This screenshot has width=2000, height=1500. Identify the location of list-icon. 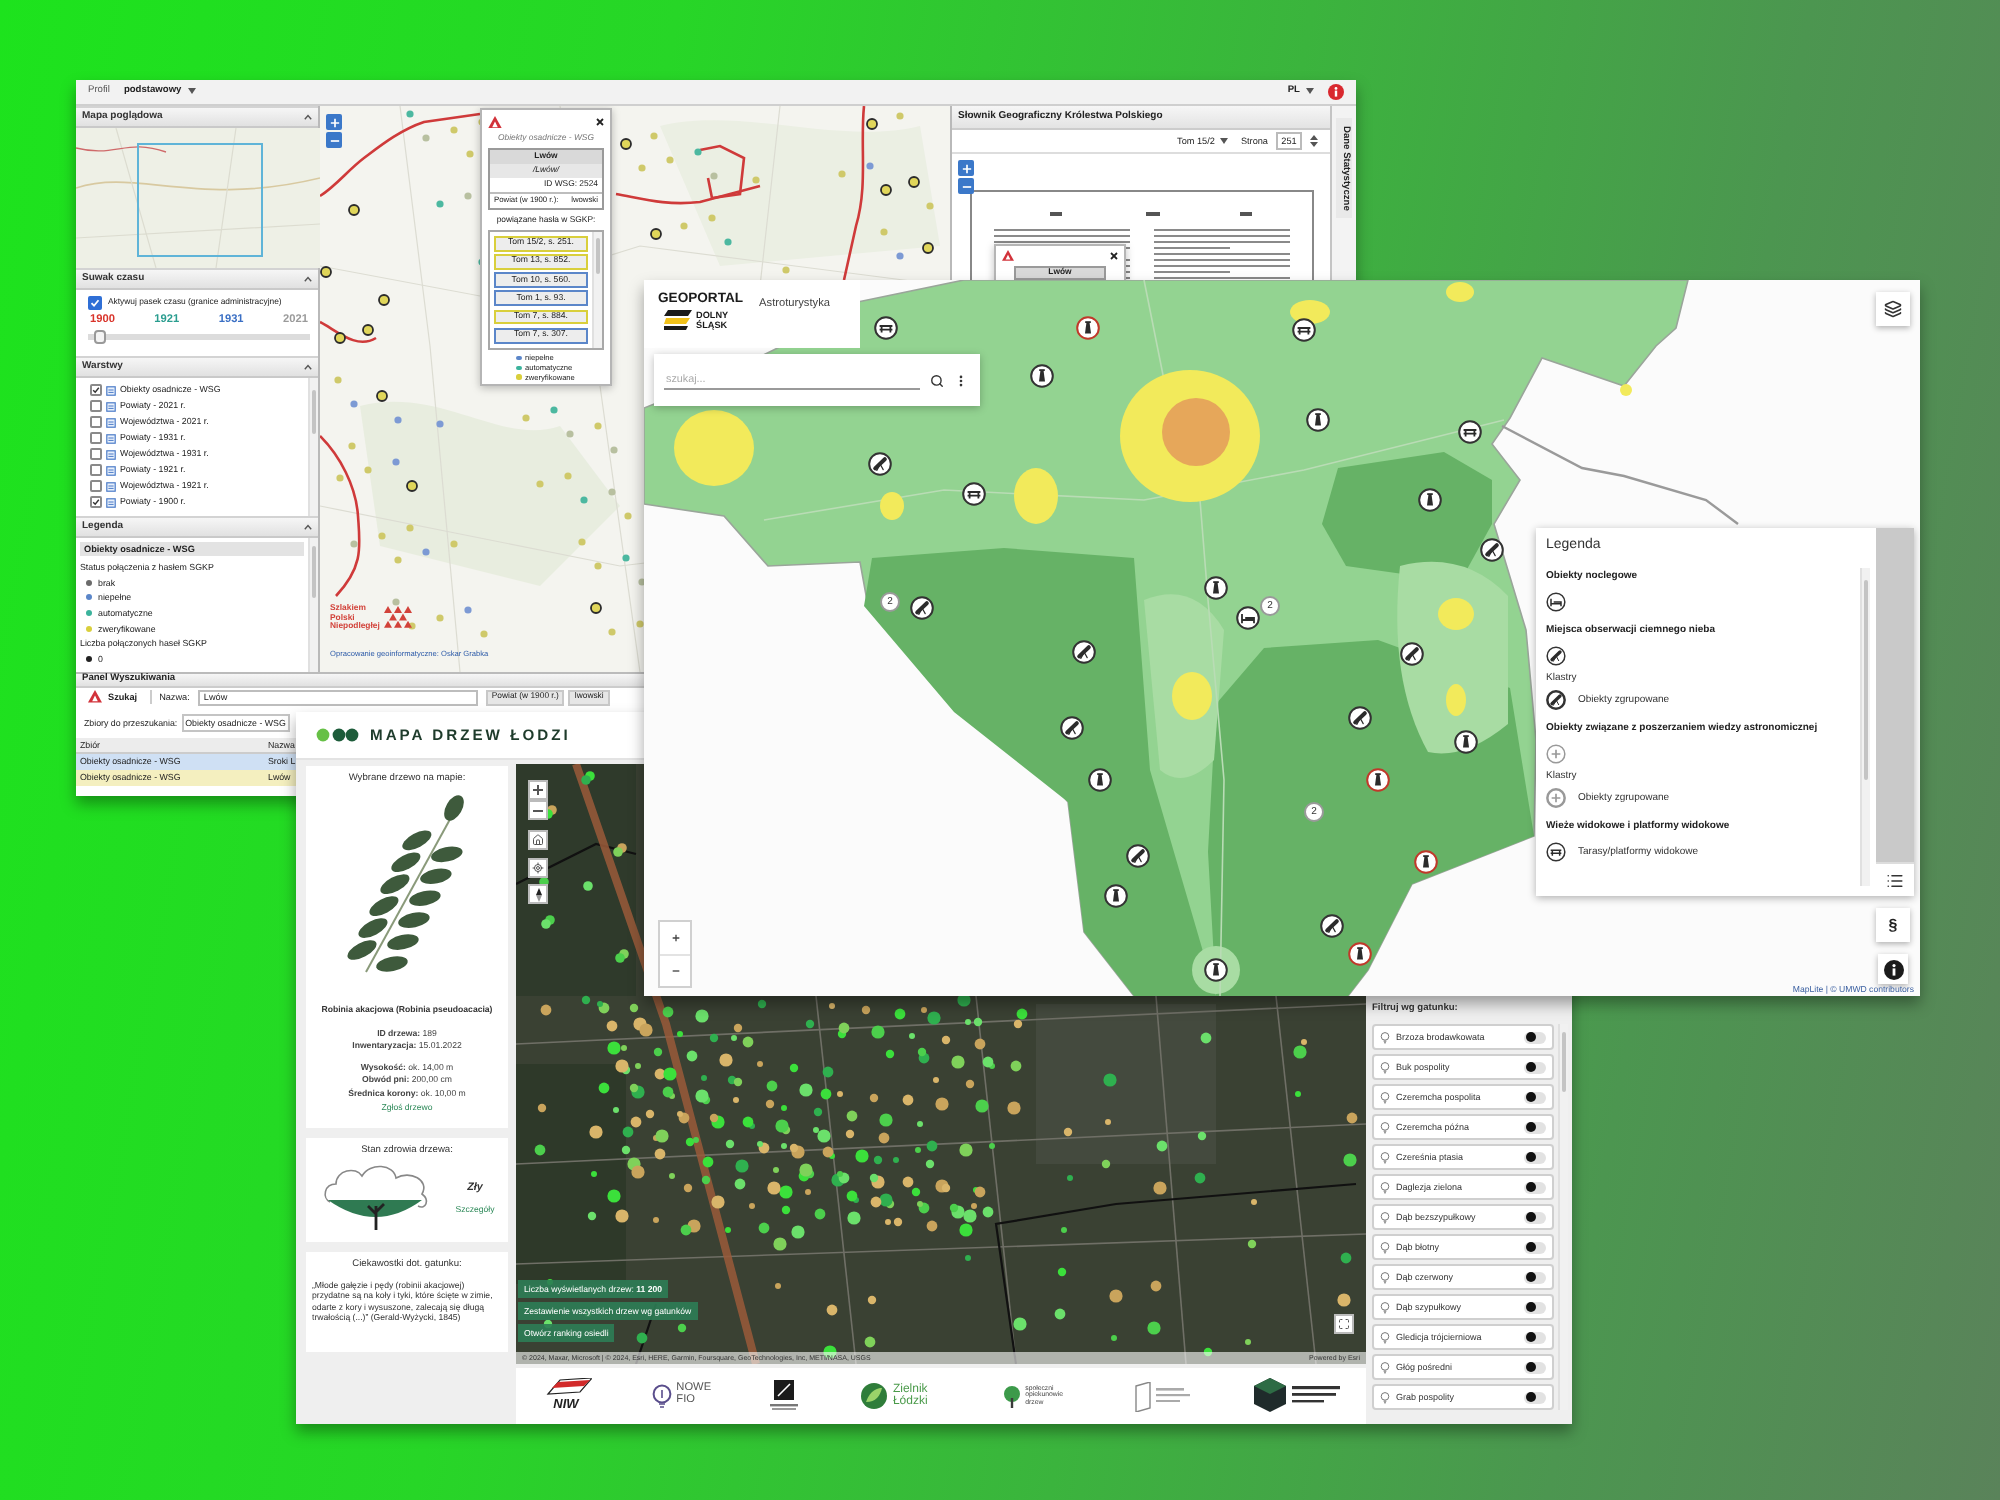
(1895, 880).